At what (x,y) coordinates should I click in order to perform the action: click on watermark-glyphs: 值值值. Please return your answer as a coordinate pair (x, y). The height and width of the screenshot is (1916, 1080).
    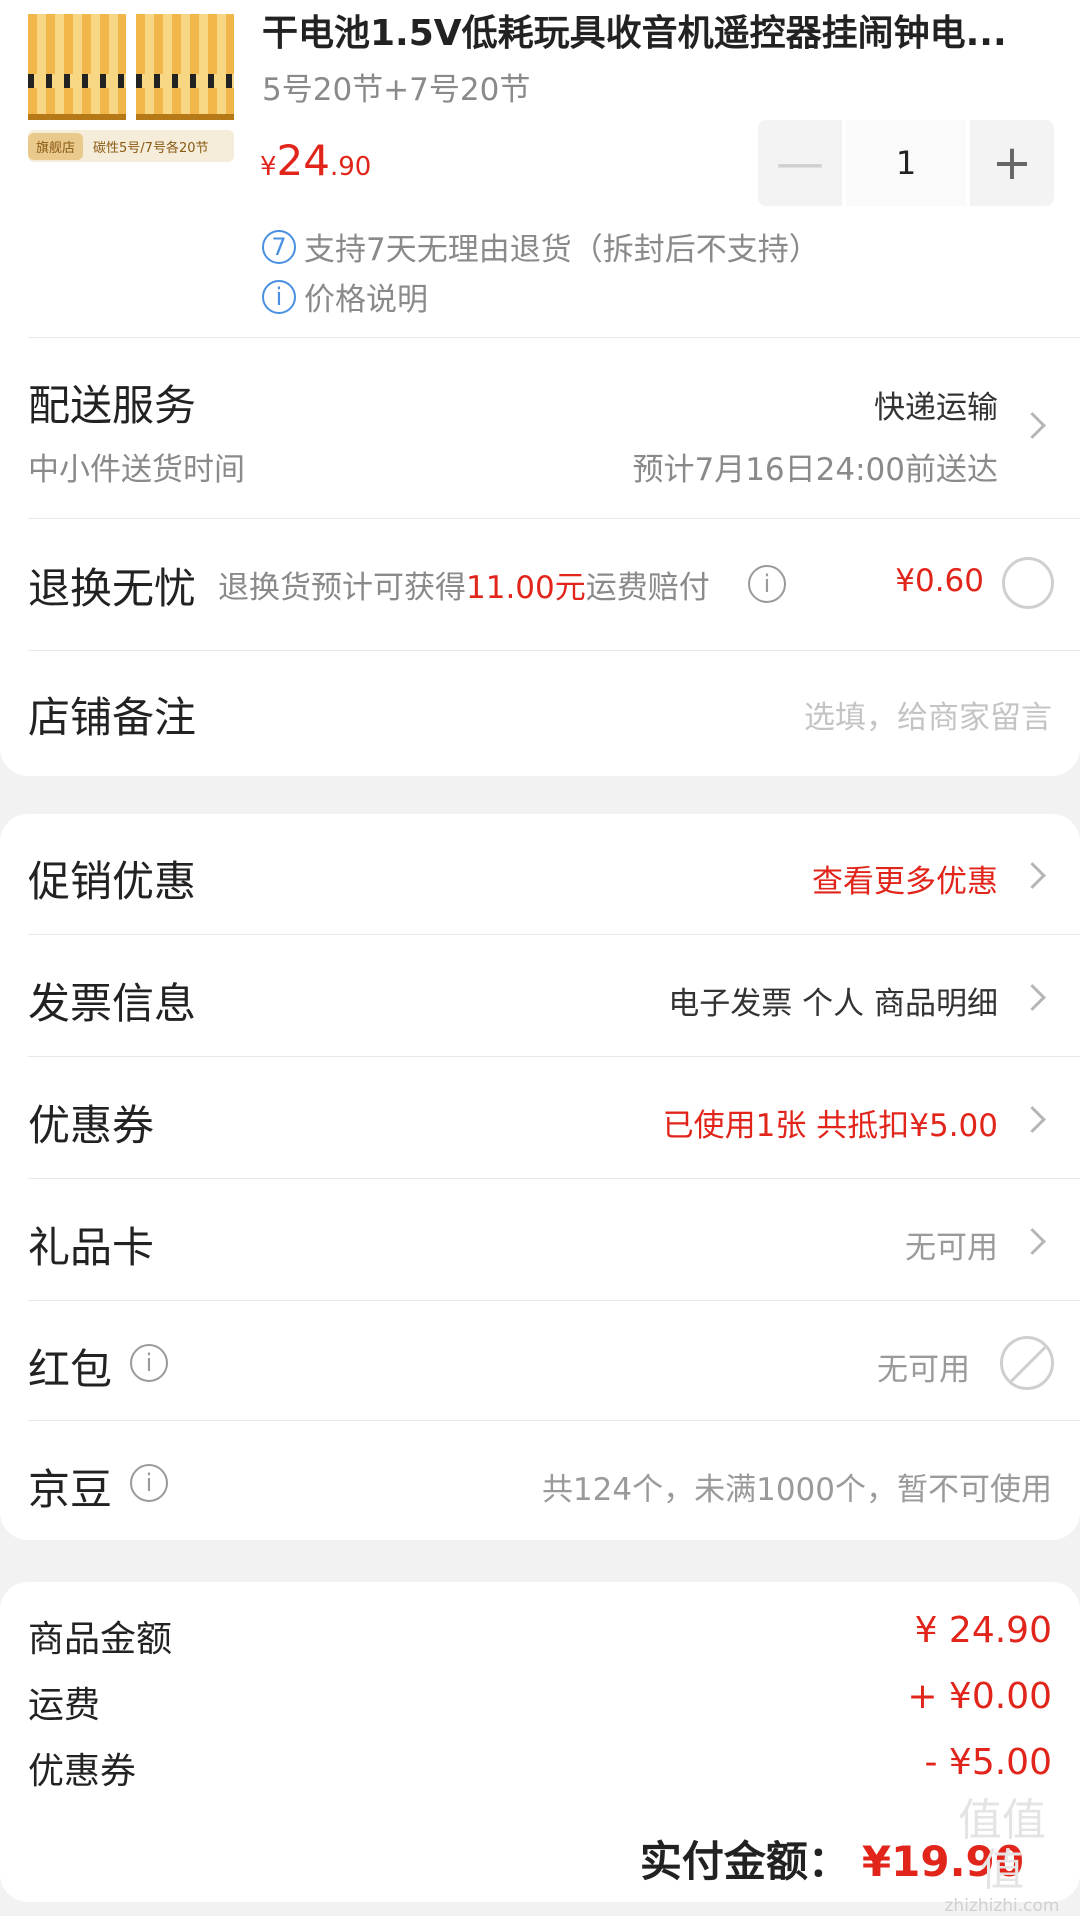
    Looking at the image, I should click on (1002, 1845).